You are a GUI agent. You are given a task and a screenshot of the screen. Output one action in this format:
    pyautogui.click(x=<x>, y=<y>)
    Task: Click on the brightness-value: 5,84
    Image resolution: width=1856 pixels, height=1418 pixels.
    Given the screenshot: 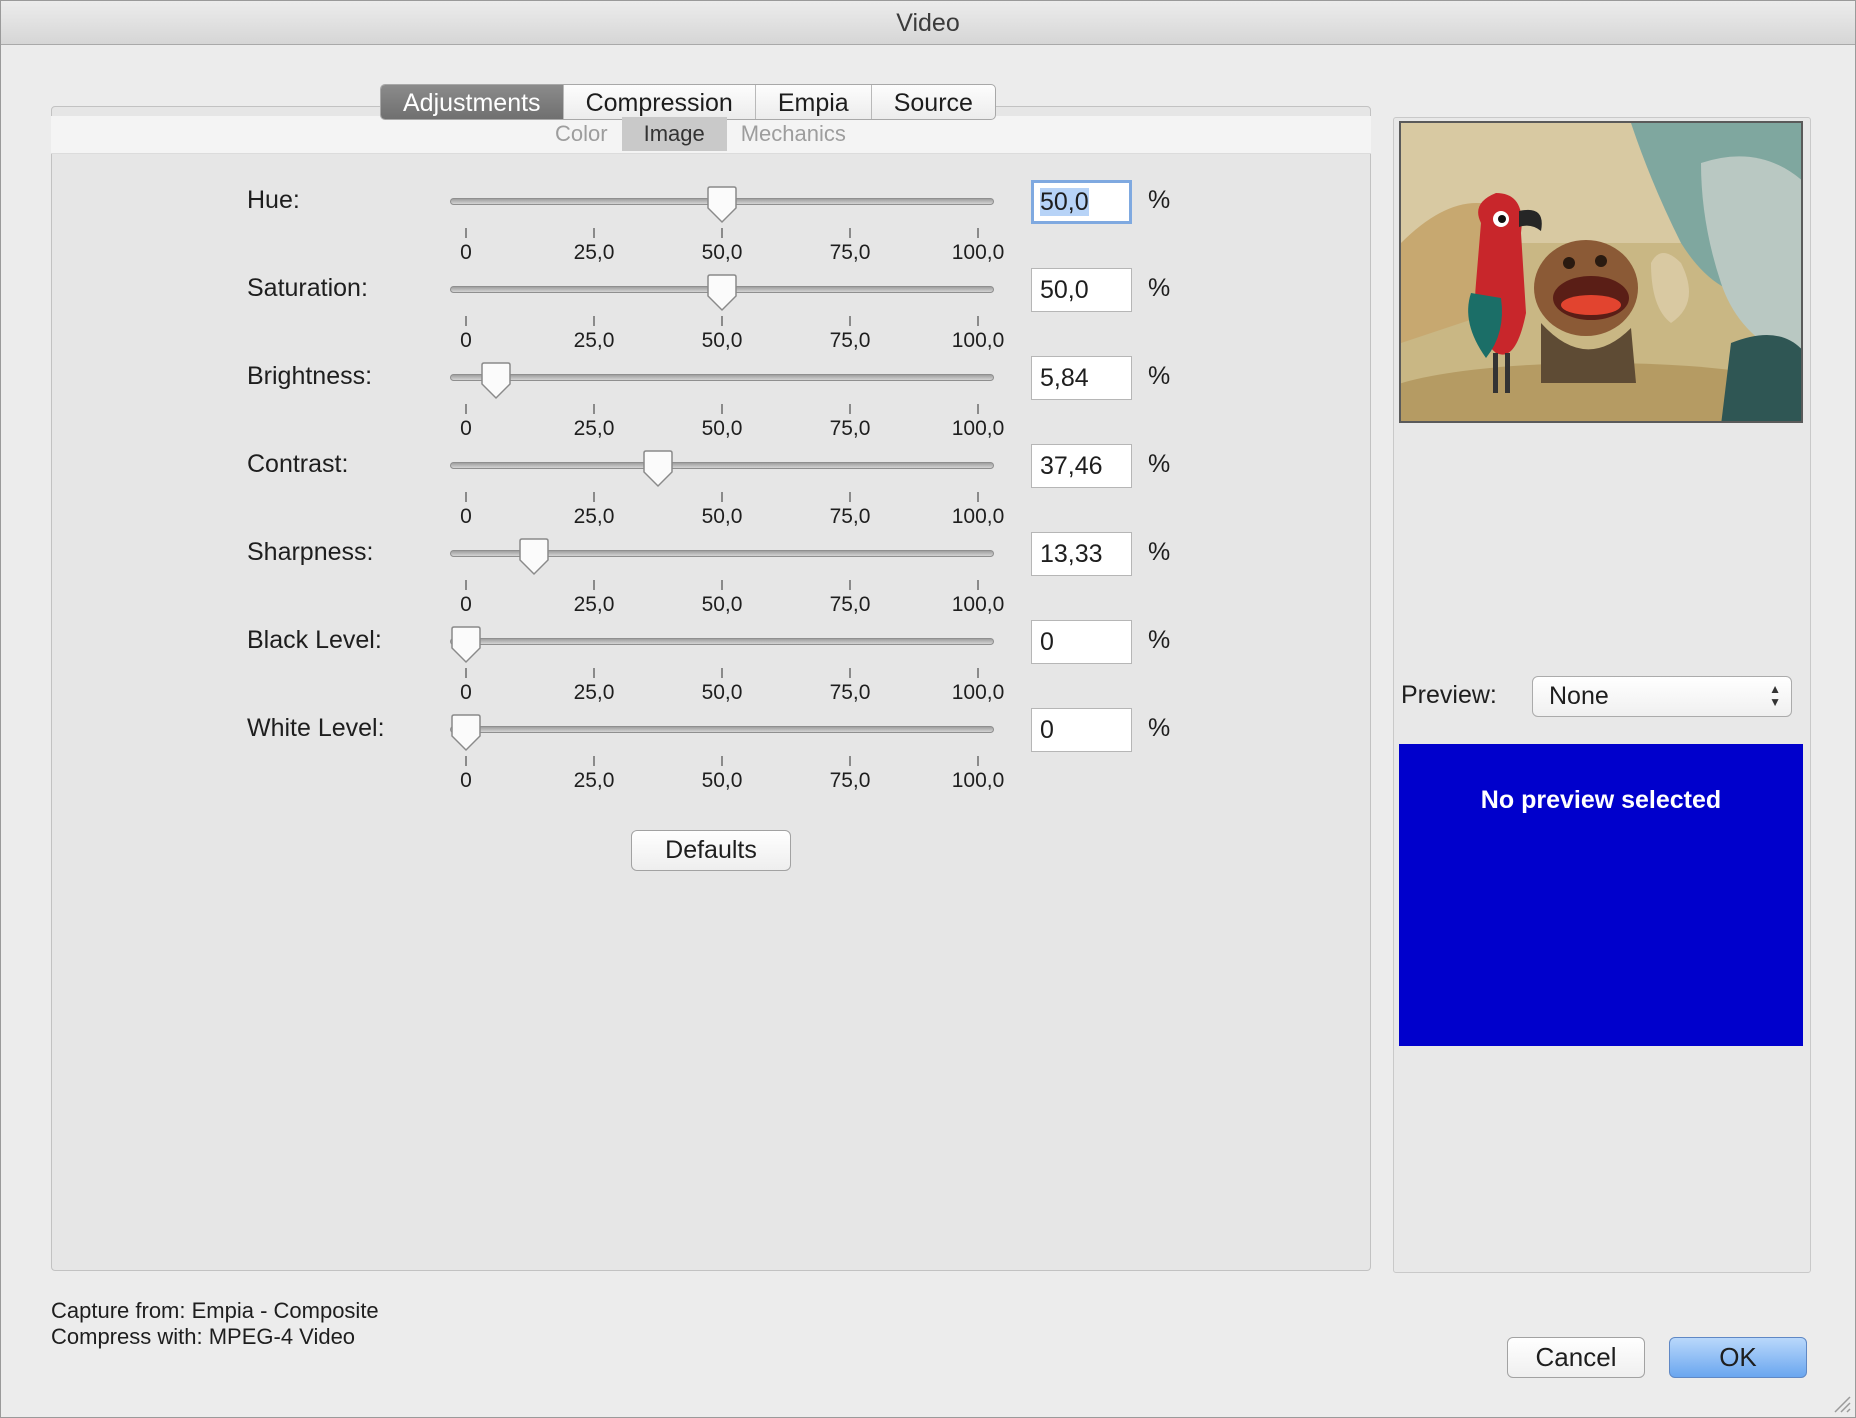 What is the action you would take?
    pyautogui.click(x=1064, y=378)
    